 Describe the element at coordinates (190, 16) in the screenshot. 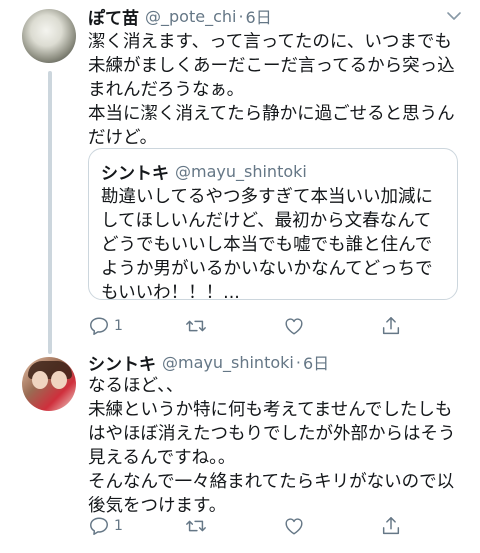

I see `username: @_pote_chi` at that location.